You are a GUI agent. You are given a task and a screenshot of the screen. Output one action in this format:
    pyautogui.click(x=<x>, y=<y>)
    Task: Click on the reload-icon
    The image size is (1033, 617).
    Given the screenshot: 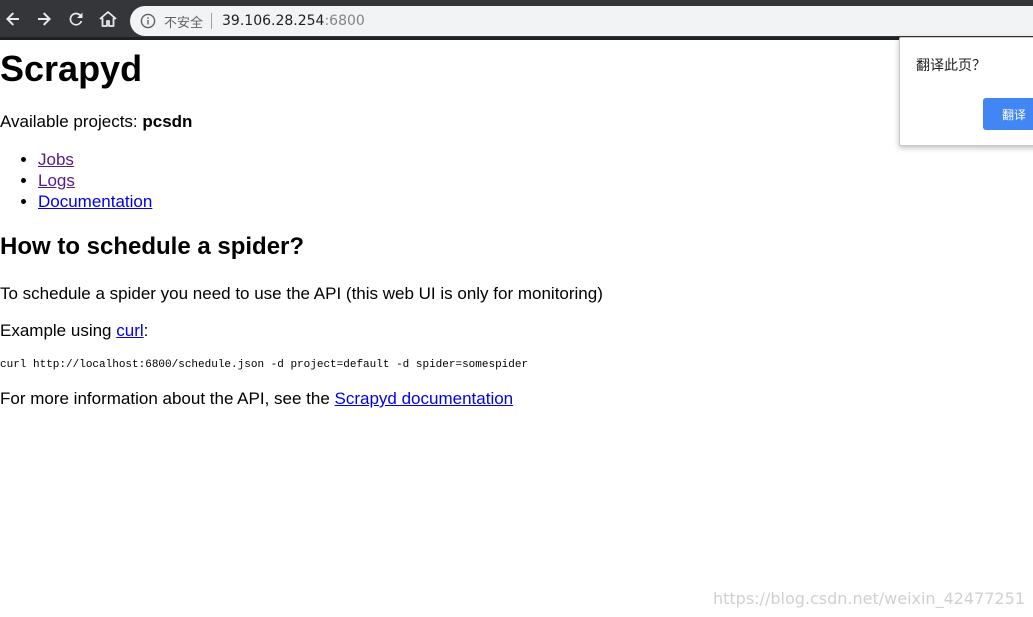 What is the action you would take?
    pyautogui.click(x=76, y=19)
    